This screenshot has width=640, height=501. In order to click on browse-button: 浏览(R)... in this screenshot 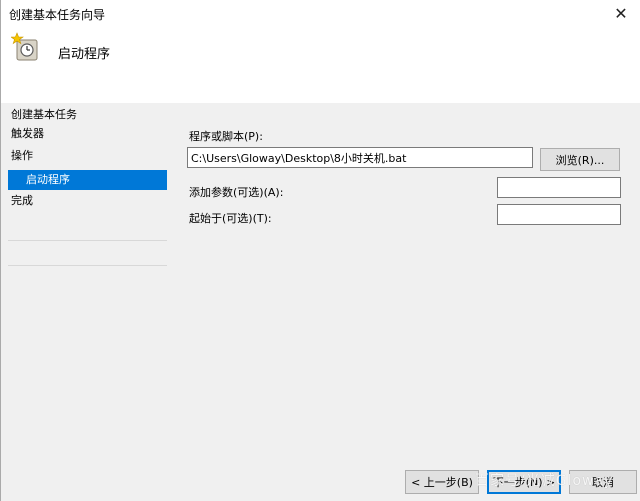, I will do `click(580, 159)`.